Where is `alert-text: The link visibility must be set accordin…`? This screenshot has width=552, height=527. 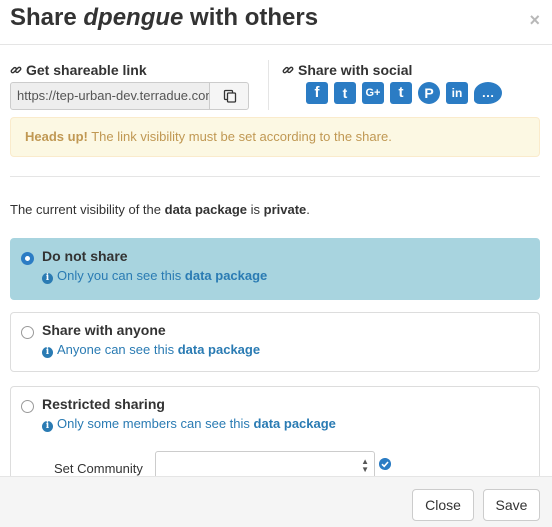
alert-text: The link visibility must be set accordin… is located at coordinates (239, 136).